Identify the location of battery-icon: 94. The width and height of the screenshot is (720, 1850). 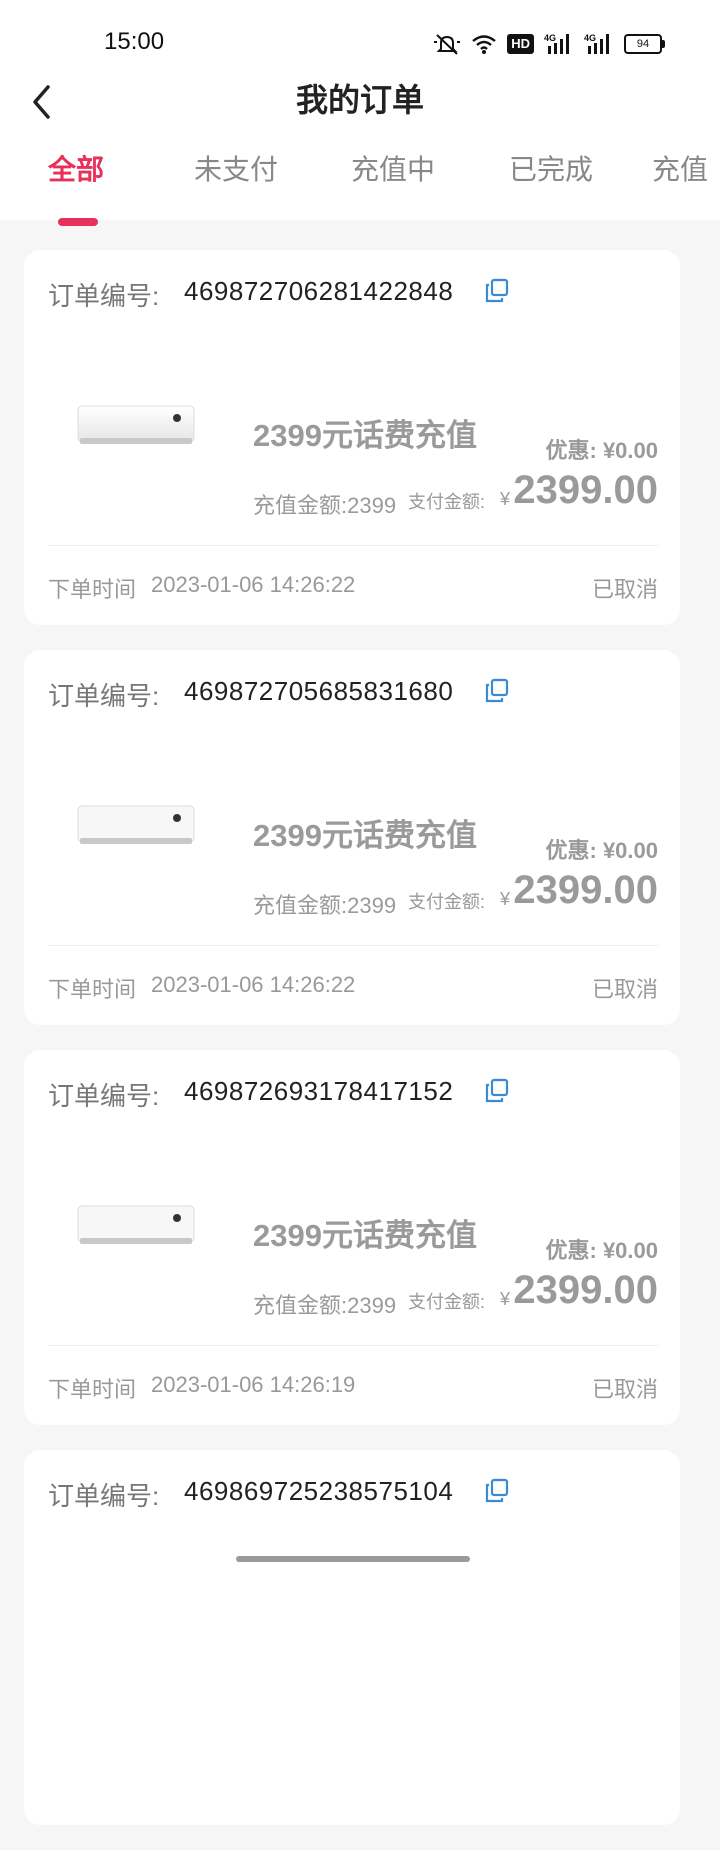
(644, 44).